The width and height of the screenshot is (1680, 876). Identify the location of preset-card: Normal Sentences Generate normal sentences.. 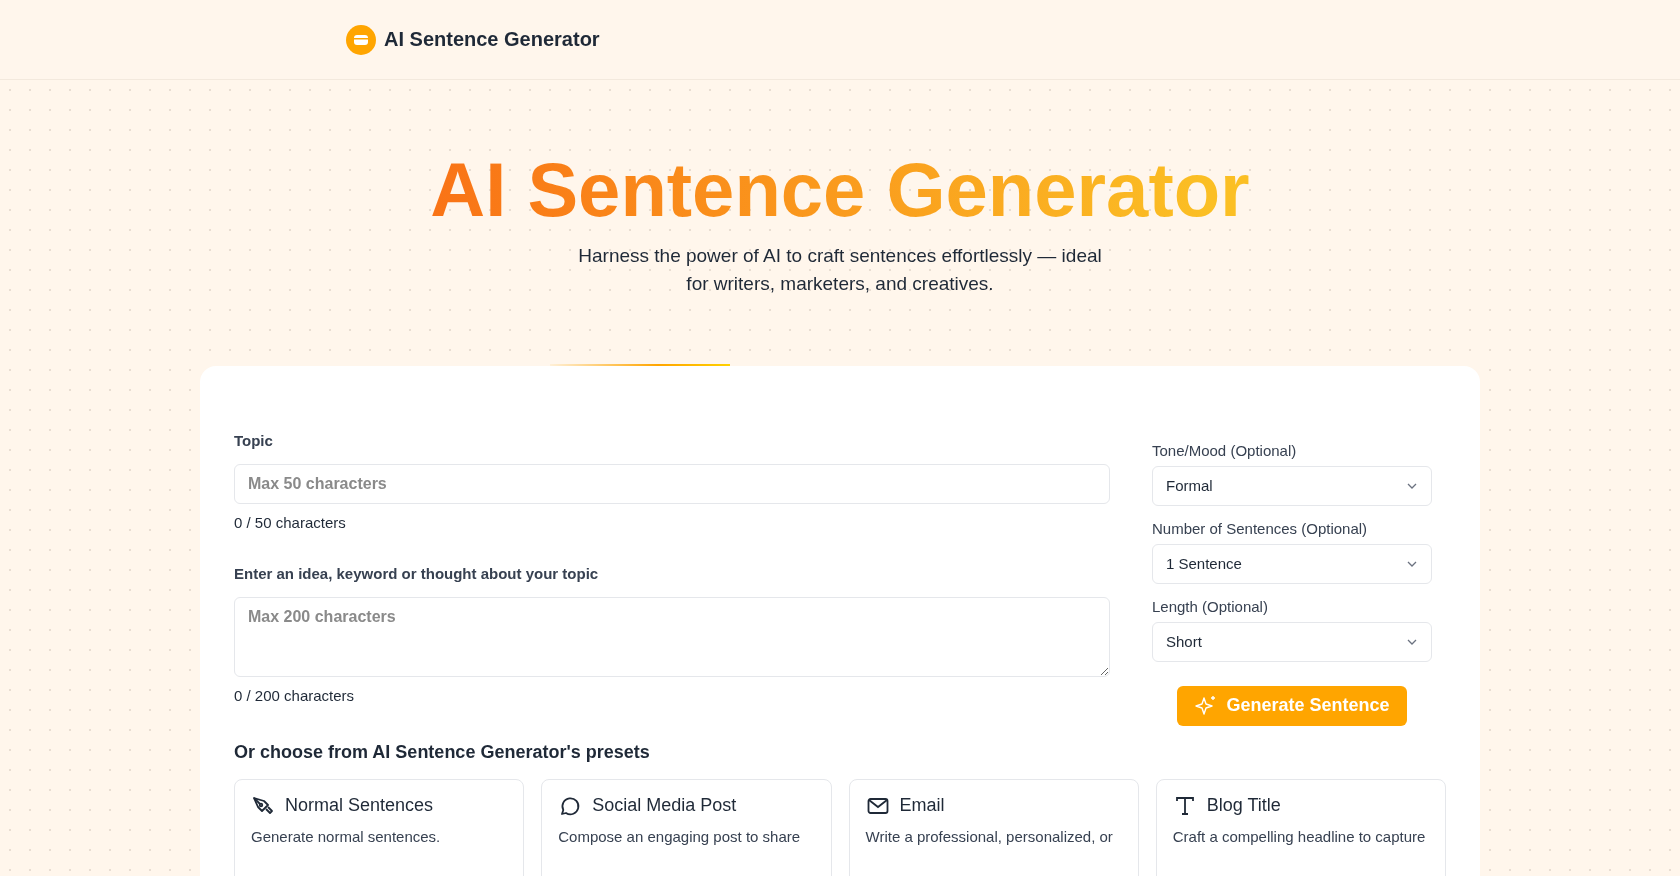
(379, 827).